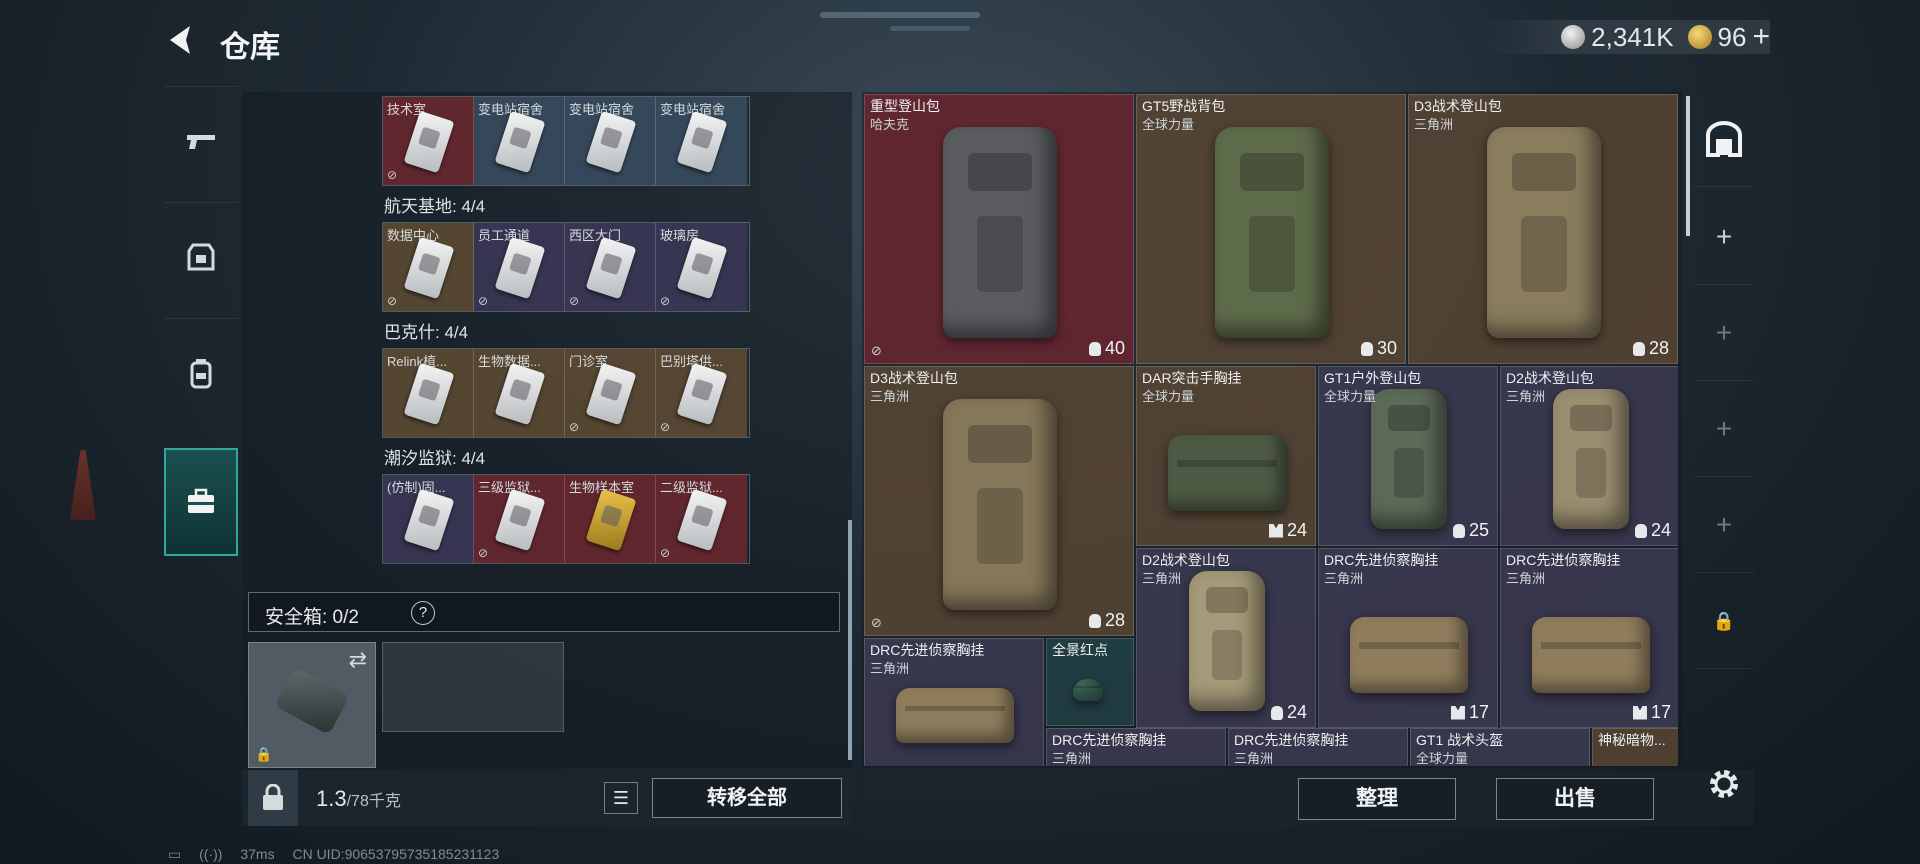  I want to click on key-row: Relink植... 生物数据... 门诊室 ⊘ 巴别塔供... ⊘, so click(566, 393).